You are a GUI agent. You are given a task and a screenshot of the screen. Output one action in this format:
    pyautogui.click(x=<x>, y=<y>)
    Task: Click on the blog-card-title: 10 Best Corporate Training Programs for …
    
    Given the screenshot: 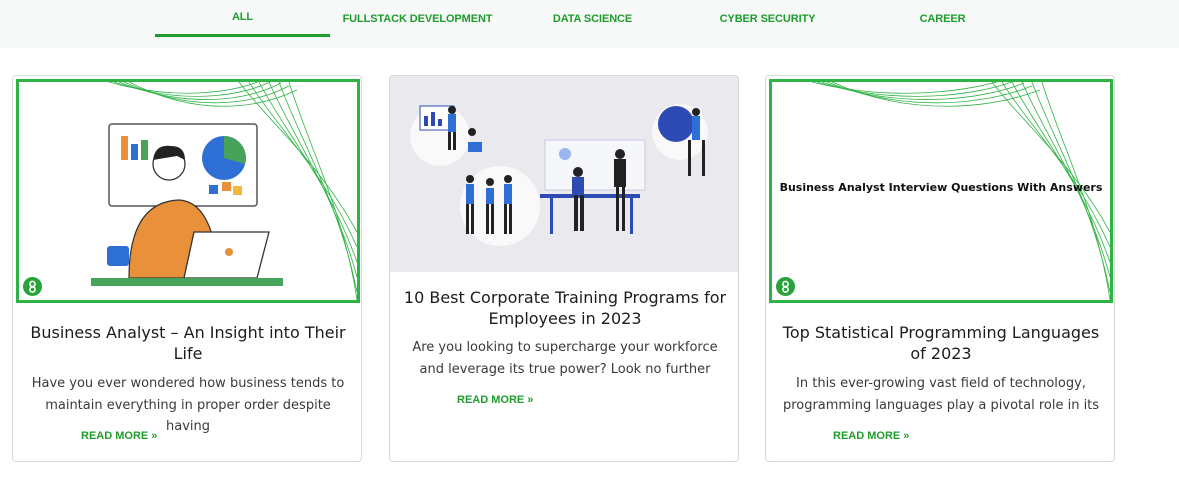 What is the action you would take?
    pyautogui.click(x=565, y=308)
    